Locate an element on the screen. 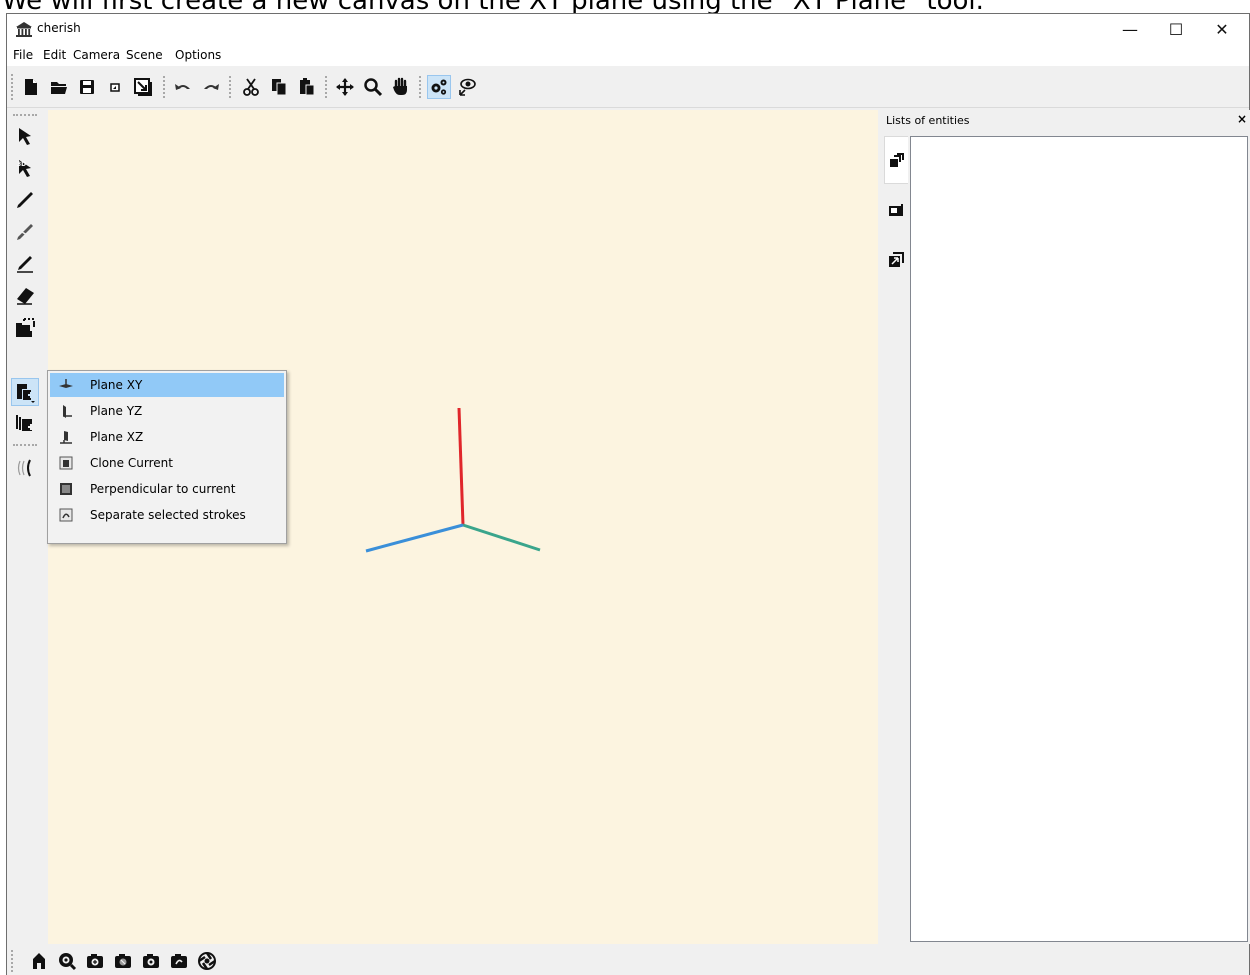 This screenshot has width=1250, height=975. menu-item-separate-strokes: Separate selected strokes is located at coordinates (167, 515).